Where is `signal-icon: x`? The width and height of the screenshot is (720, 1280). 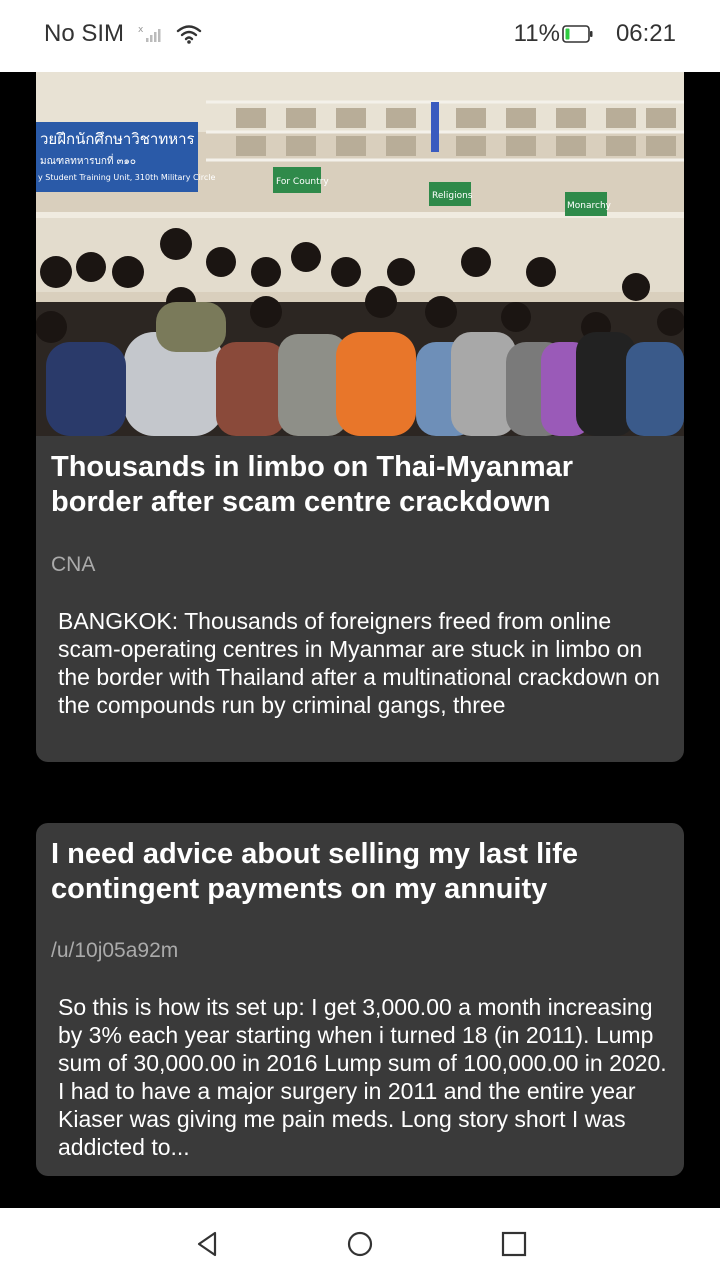 signal-icon: x is located at coordinates (149, 33).